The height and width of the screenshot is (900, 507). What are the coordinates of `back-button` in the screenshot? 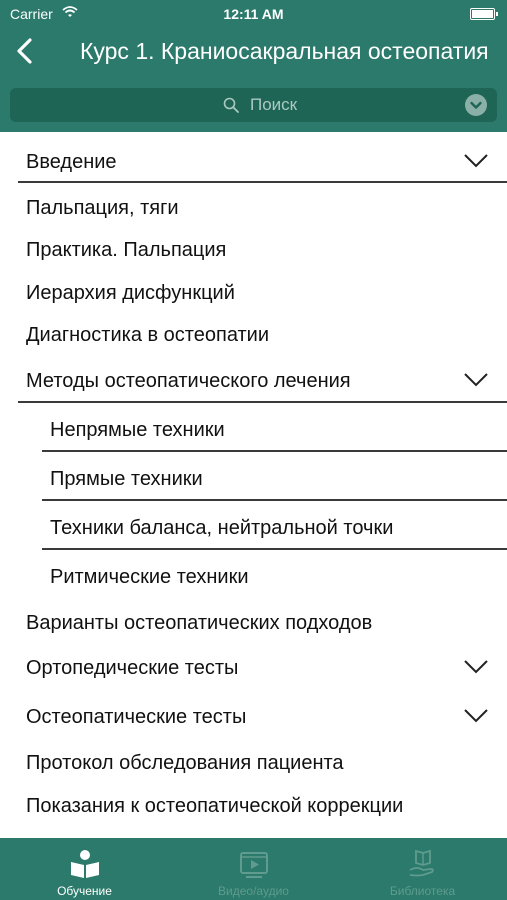 It's located at (25, 51).